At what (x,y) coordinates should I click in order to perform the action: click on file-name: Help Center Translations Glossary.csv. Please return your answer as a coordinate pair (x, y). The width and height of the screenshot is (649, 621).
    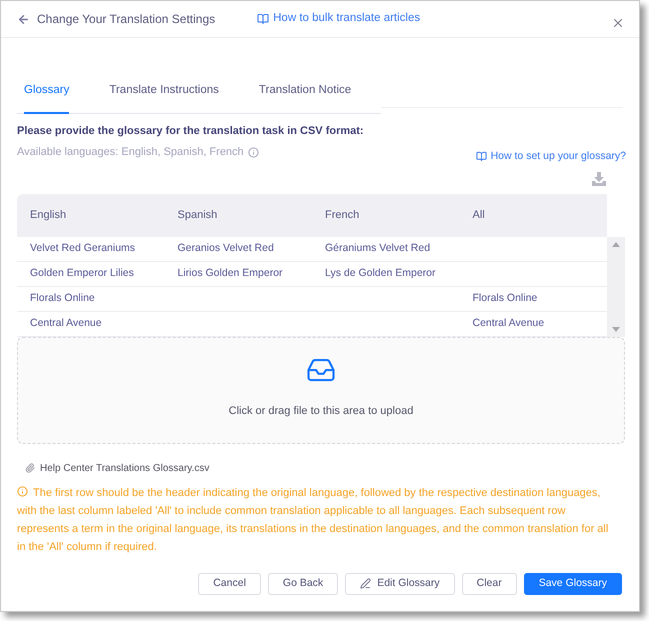
    Looking at the image, I should click on (125, 468).